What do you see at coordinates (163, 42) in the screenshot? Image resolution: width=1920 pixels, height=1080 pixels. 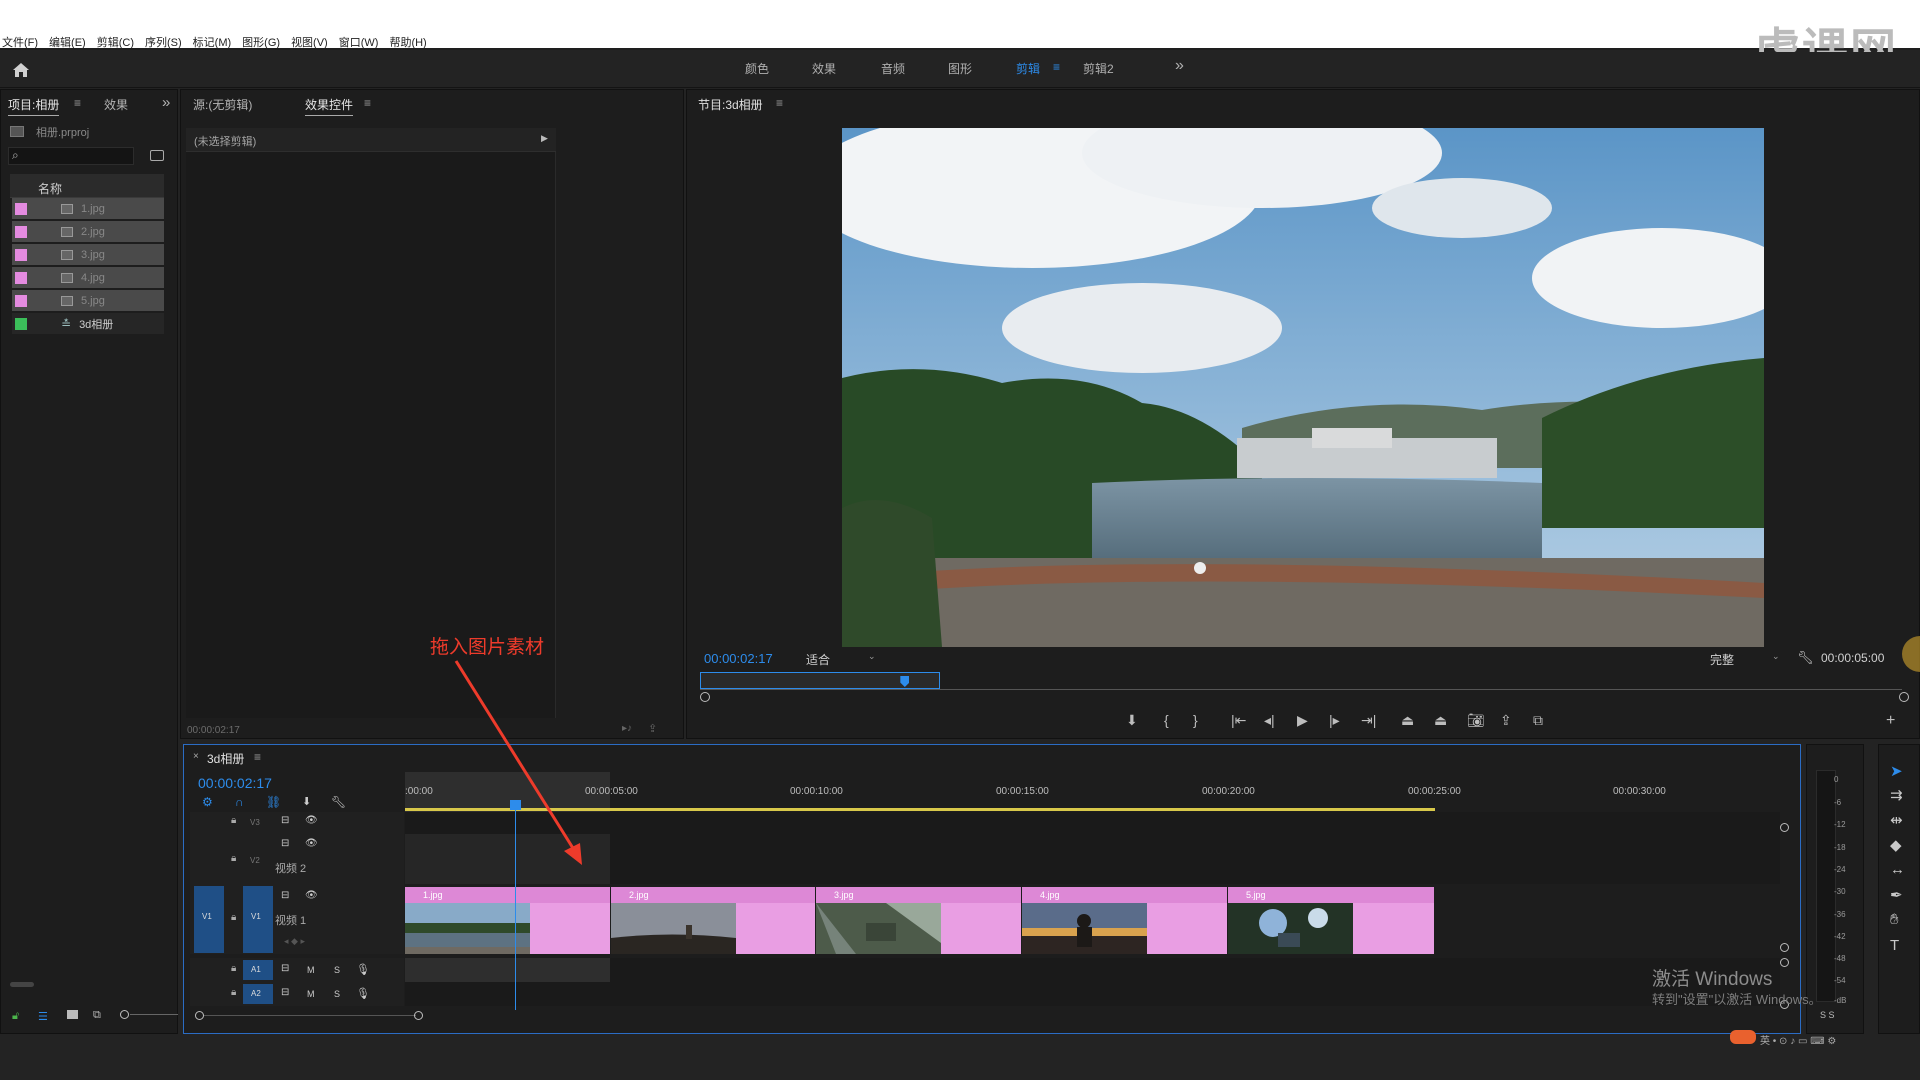 I see `menu-sequence: 序列(S)` at bounding box center [163, 42].